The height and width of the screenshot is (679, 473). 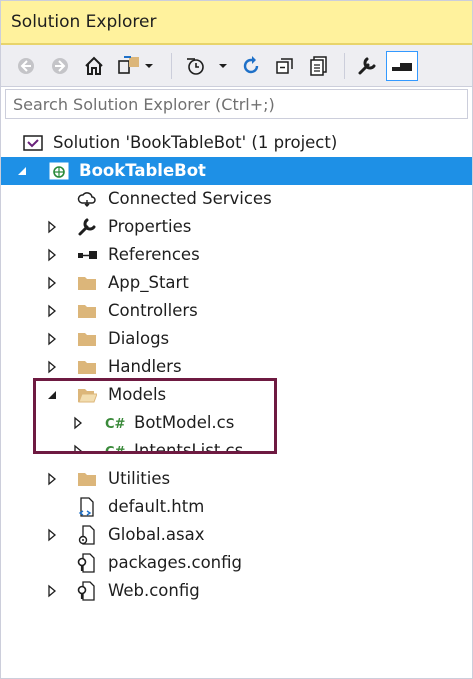 I want to click on cloud-icon, so click(x=86, y=199).